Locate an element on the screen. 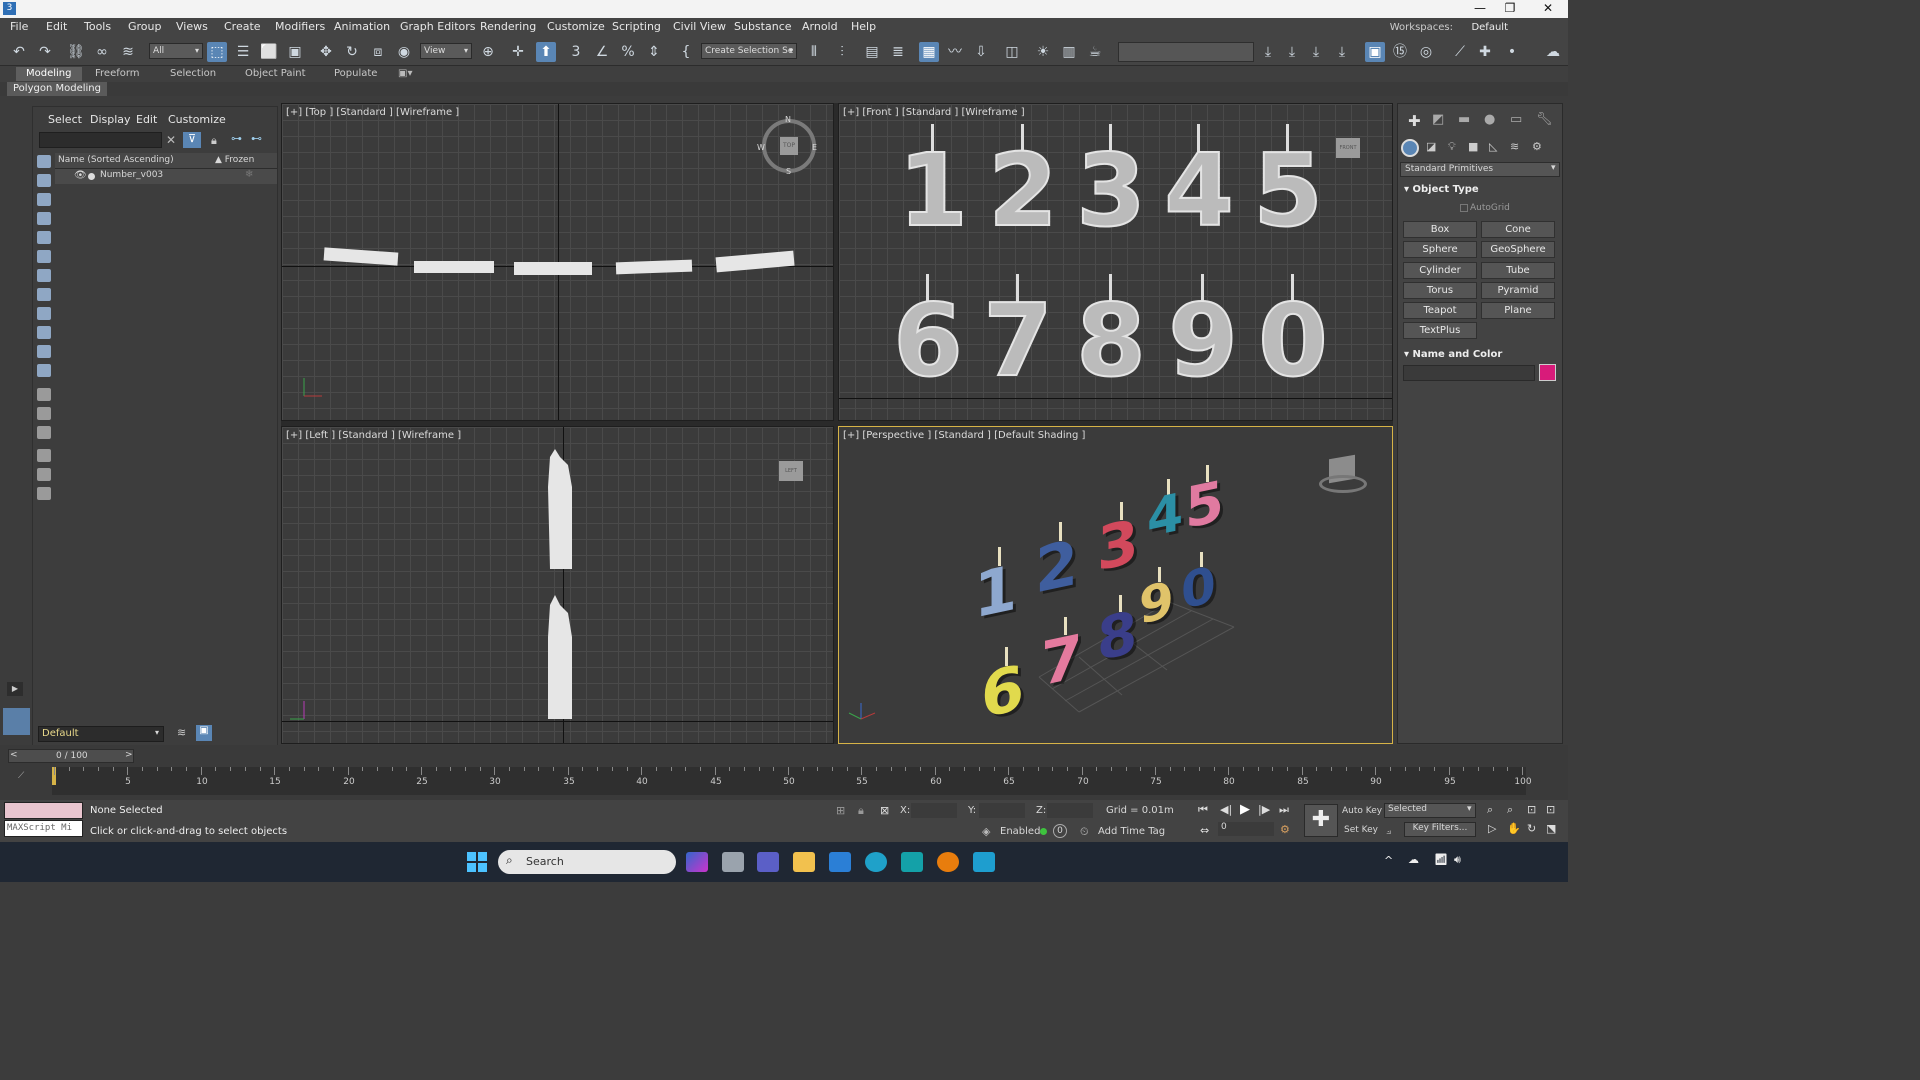  place-icon: ◉ is located at coordinates (404, 52).